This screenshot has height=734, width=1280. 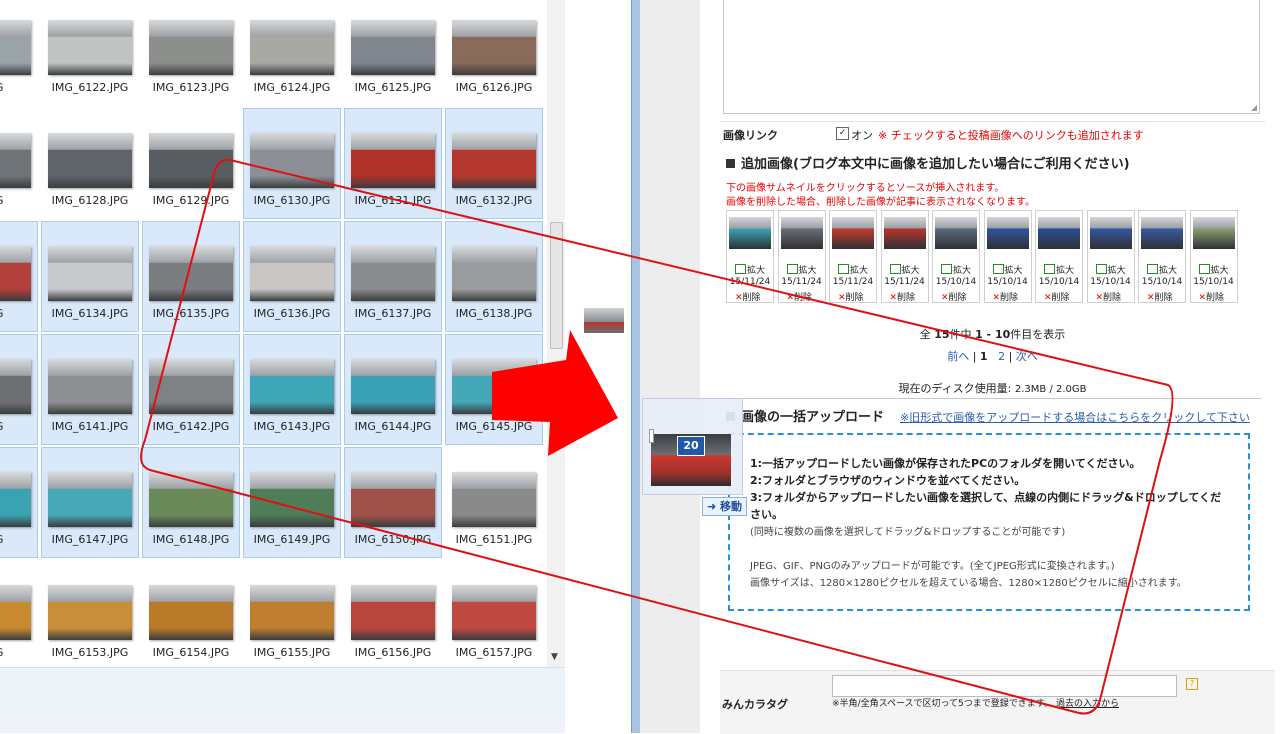 I want to click on file-tile: IMG_6128.JPG, so click(x=90, y=163).